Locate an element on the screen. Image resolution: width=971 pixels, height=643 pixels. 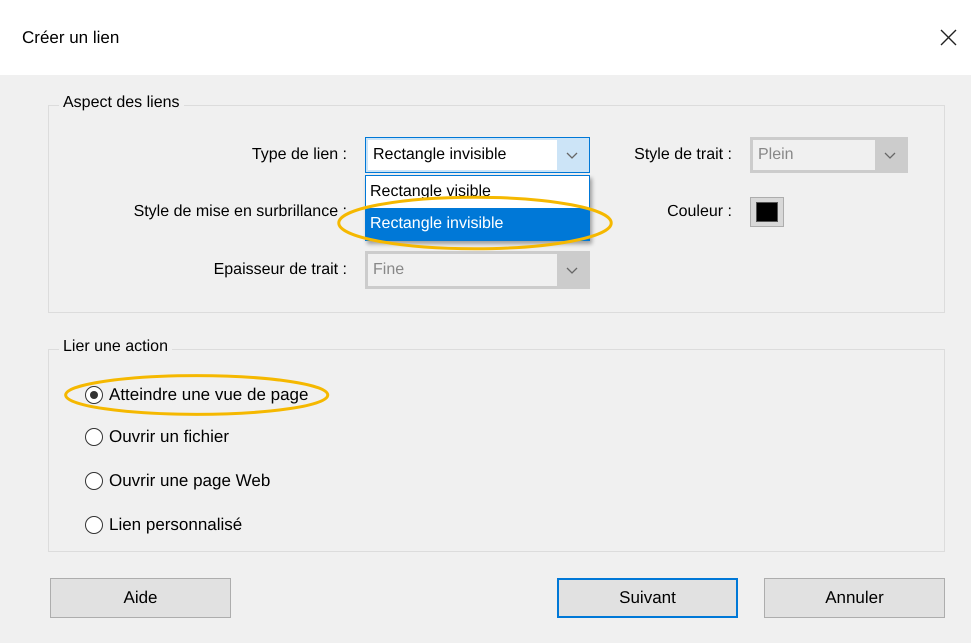
dialog-button: Annuler is located at coordinates (854, 598).